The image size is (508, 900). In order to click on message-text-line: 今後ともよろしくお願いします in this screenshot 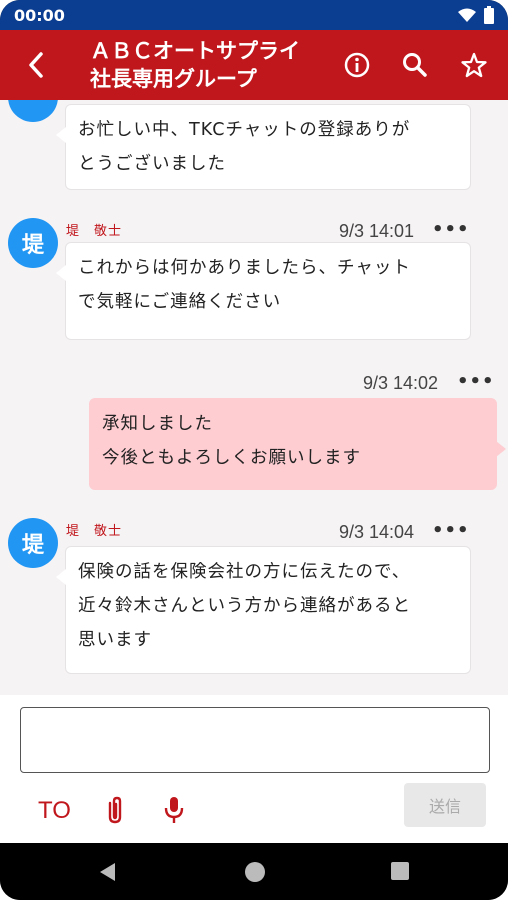, I will do `click(231, 458)`.